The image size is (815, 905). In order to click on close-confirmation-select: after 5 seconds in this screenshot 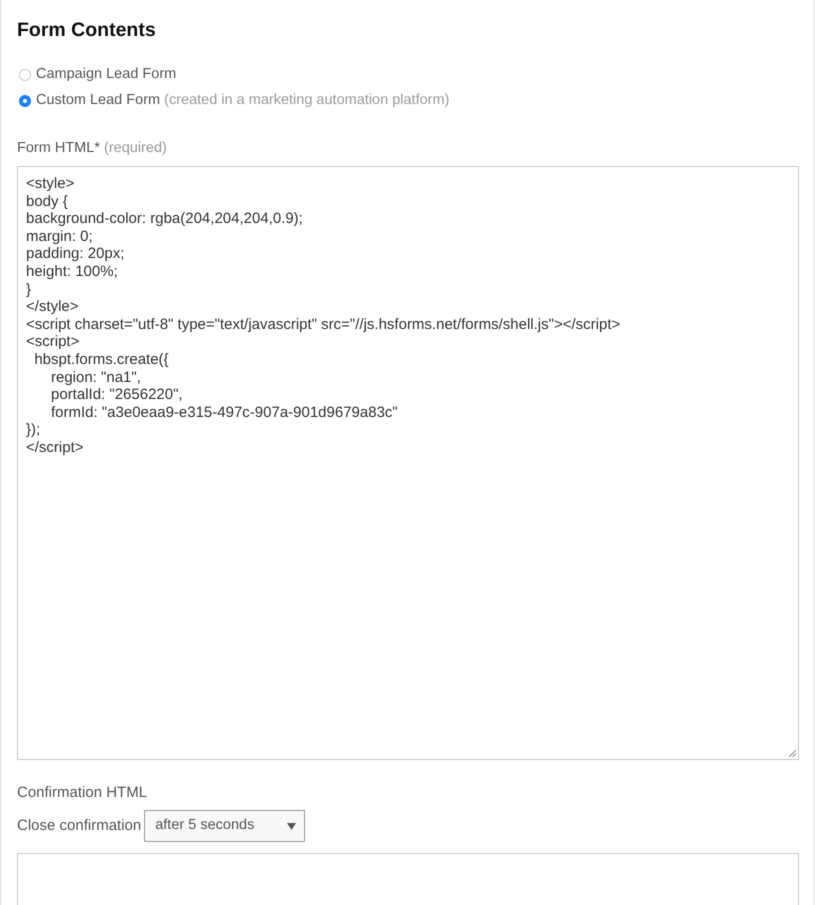, I will do `click(225, 826)`.